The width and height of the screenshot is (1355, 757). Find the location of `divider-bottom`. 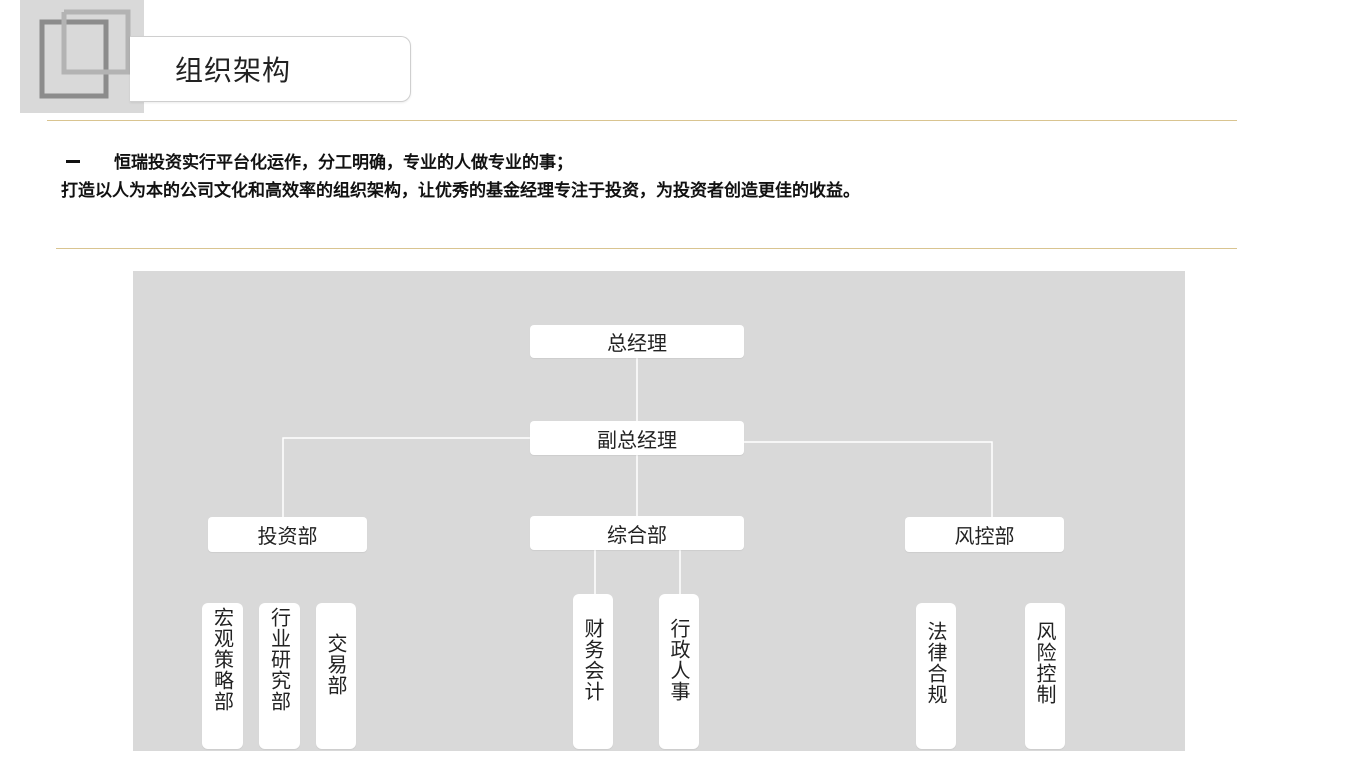

divider-bottom is located at coordinates (646, 248).